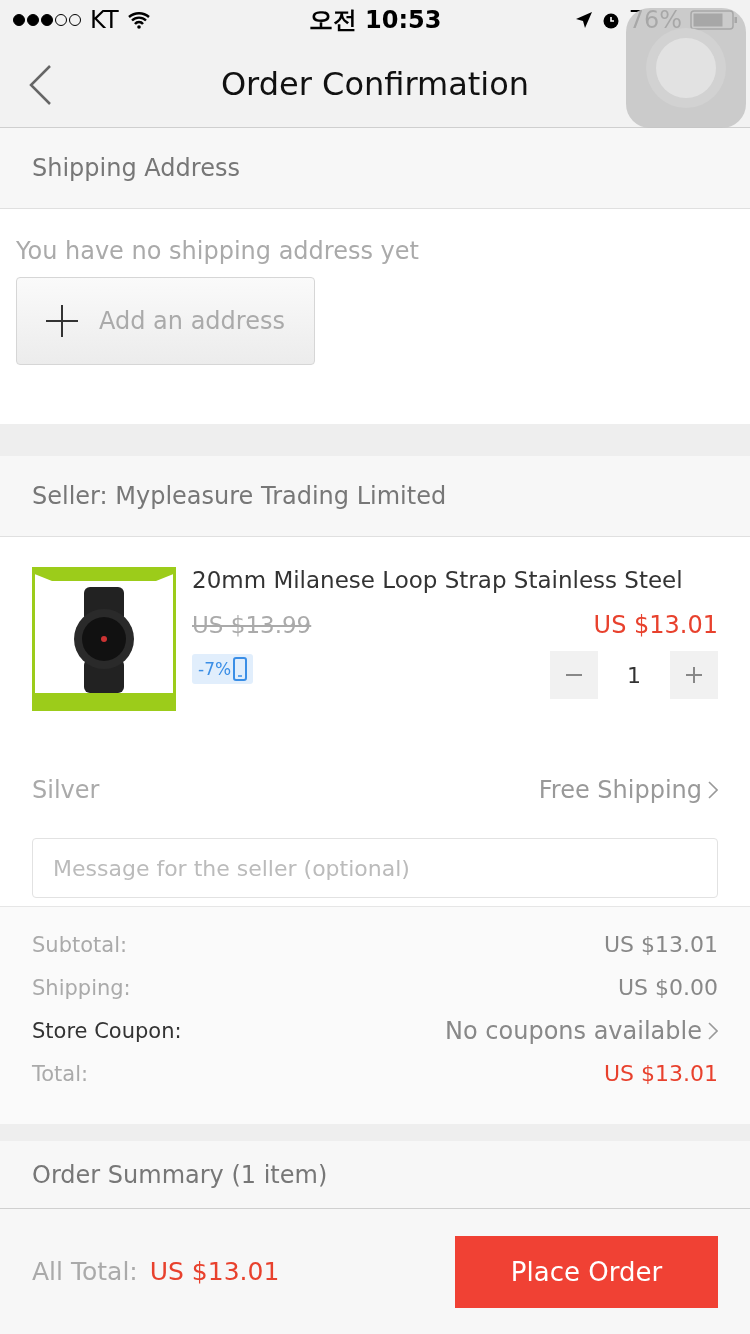 This screenshot has height=1334, width=750. What do you see at coordinates (655, 625) in the screenshot?
I see `sale-price: US $13.01` at bounding box center [655, 625].